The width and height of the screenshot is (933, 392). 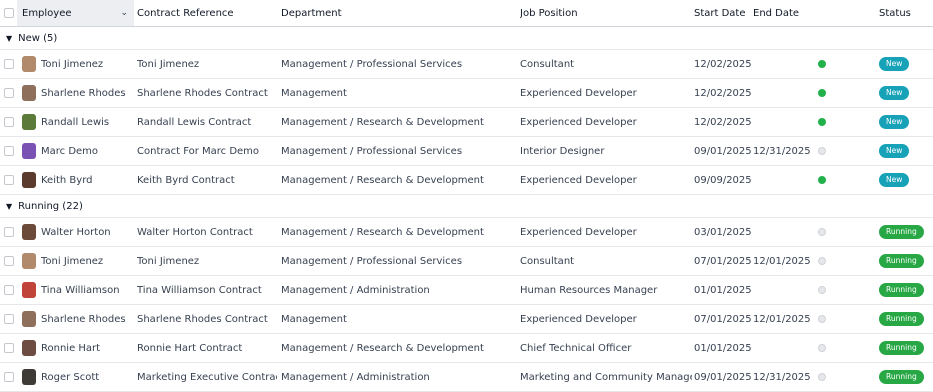 I want to click on column-header-job-position-label: Job Position, so click(x=549, y=13).